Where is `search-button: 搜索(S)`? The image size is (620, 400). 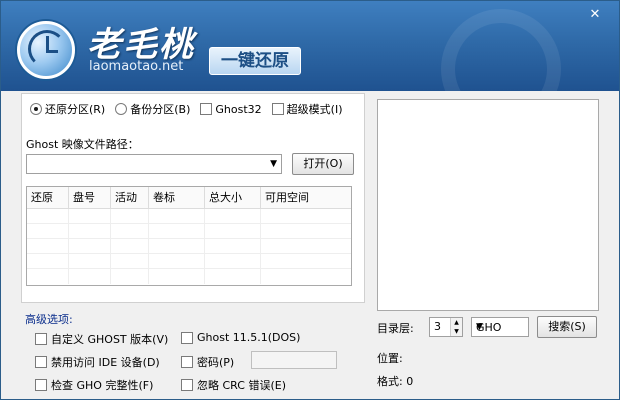 search-button: 搜索(S) is located at coordinates (567, 327).